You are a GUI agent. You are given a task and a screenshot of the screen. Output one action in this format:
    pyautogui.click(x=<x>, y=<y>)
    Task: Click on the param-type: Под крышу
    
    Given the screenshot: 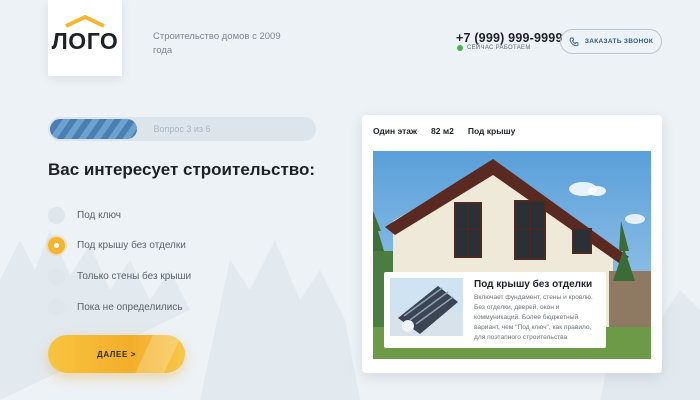 What is the action you would take?
    pyautogui.click(x=491, y=131)
    